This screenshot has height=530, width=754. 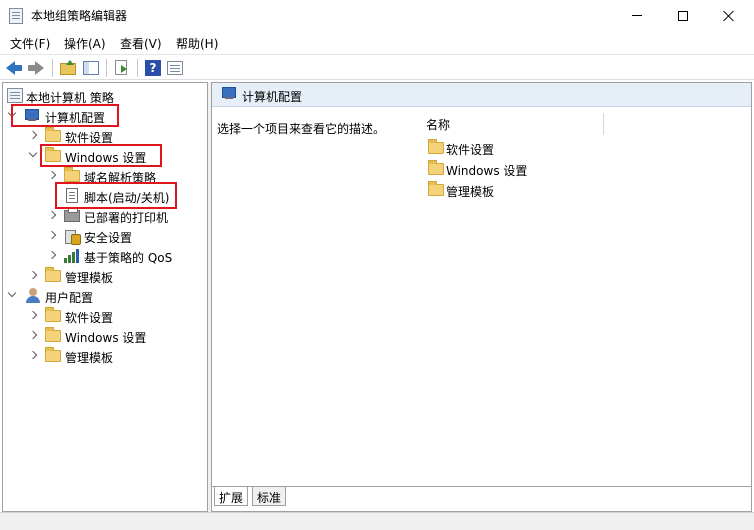 I want to click on show-hide-tree-icon, so click(x=91, y=68).